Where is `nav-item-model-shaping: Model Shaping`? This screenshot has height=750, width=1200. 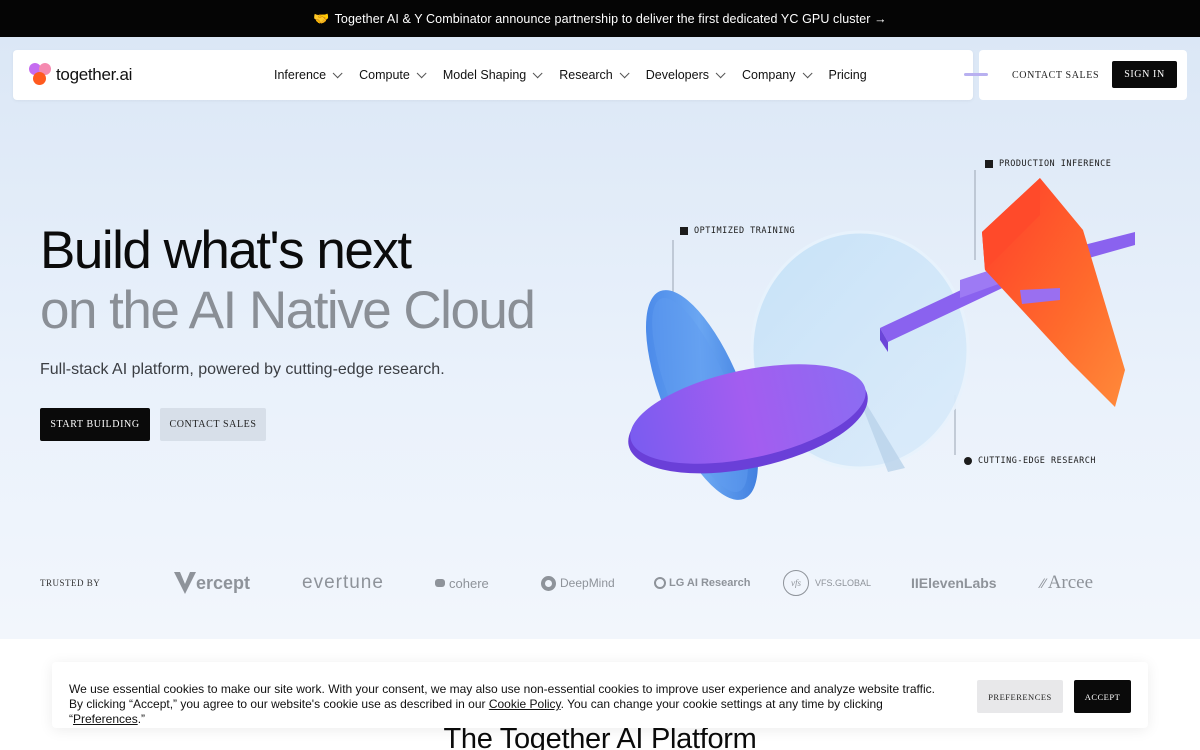
nav-item-model-shaping: Model Shaping is located at coordinates (492, 74).